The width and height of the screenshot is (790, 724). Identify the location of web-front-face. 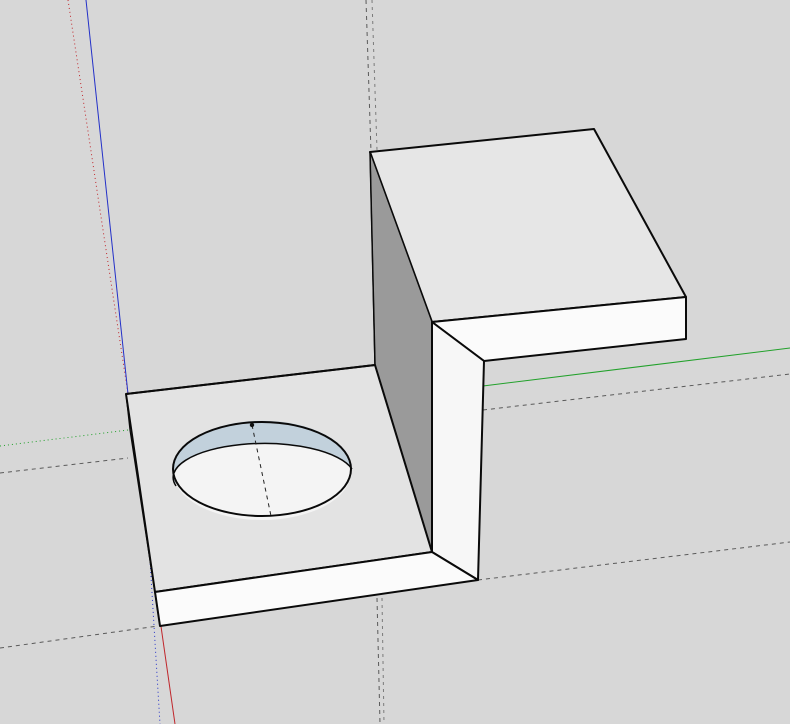
(458, 451).